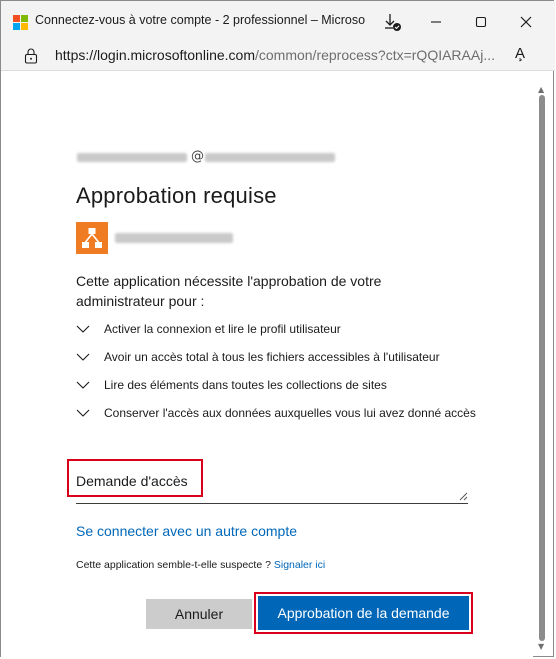 The image size is (556, 659). What do you see at coordinates (463, 496) in the screenshot?
I see `resize-handle-icon` at bounding box center [463, 496].